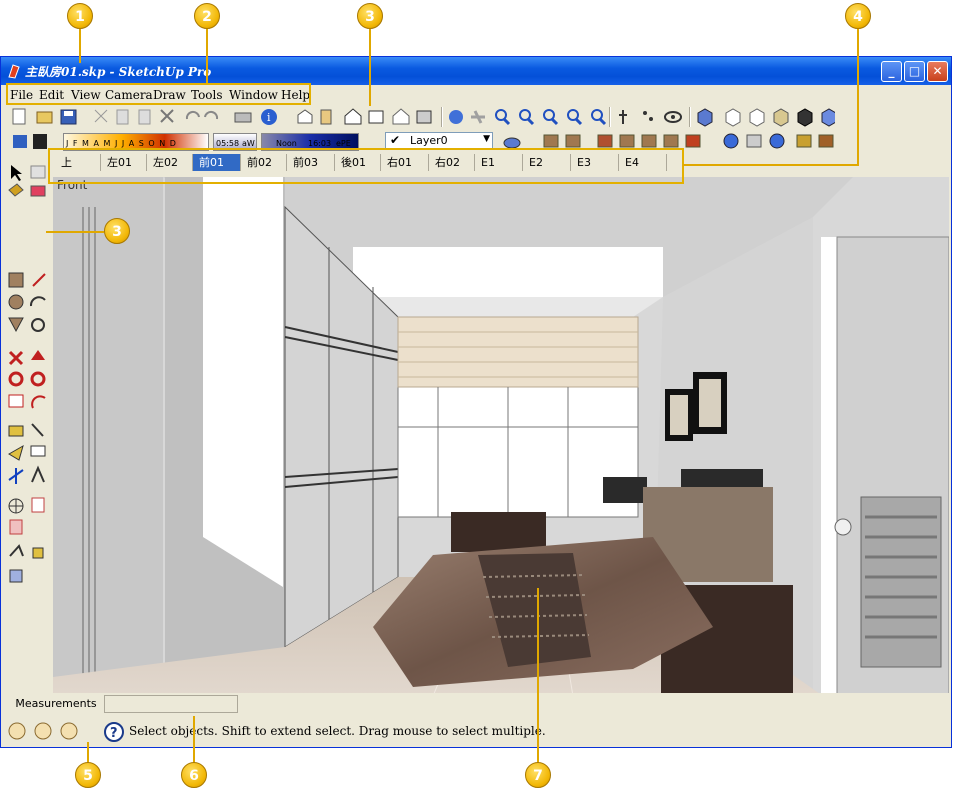 The height and width of the screenshot is (796, 954). Describe the element at coordinates (395, 140) in the screenshot. I see `layer-check-icon: ✔` at that location.